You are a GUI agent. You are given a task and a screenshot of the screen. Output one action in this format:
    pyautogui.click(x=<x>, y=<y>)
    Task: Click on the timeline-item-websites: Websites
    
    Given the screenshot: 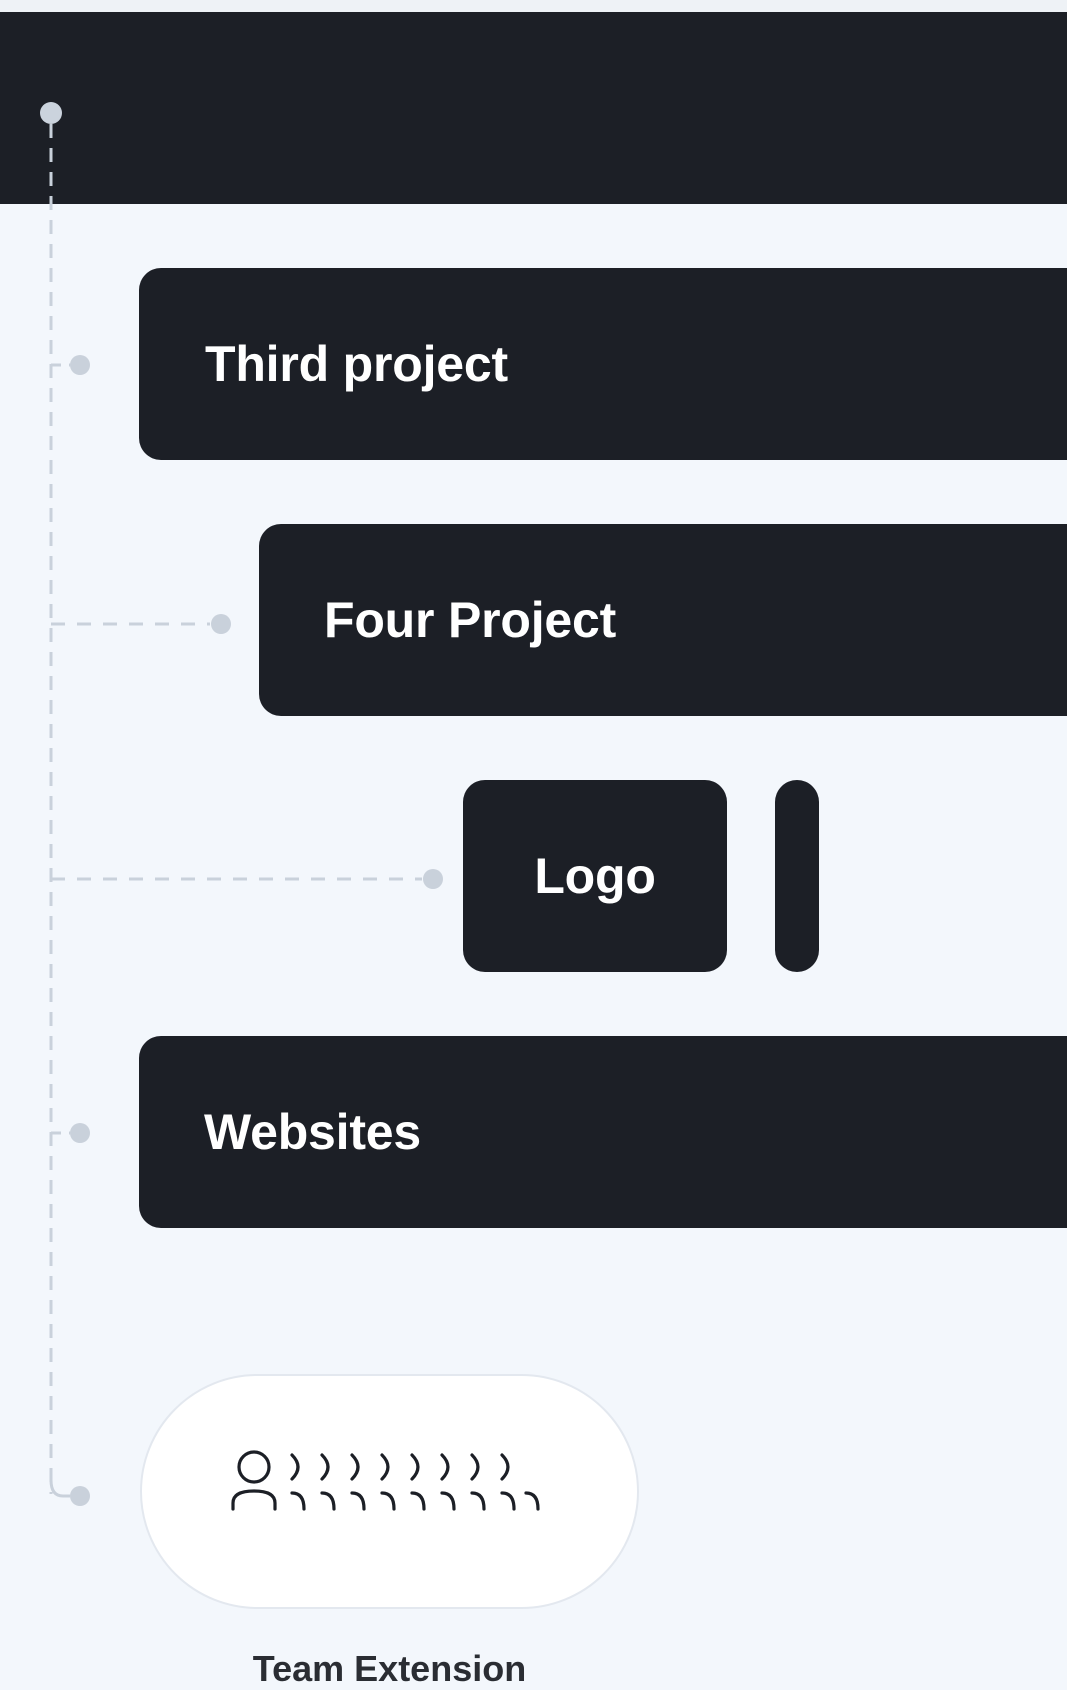 What is the action you would take?
    pyautogui.click(x=603, y=1132)
    